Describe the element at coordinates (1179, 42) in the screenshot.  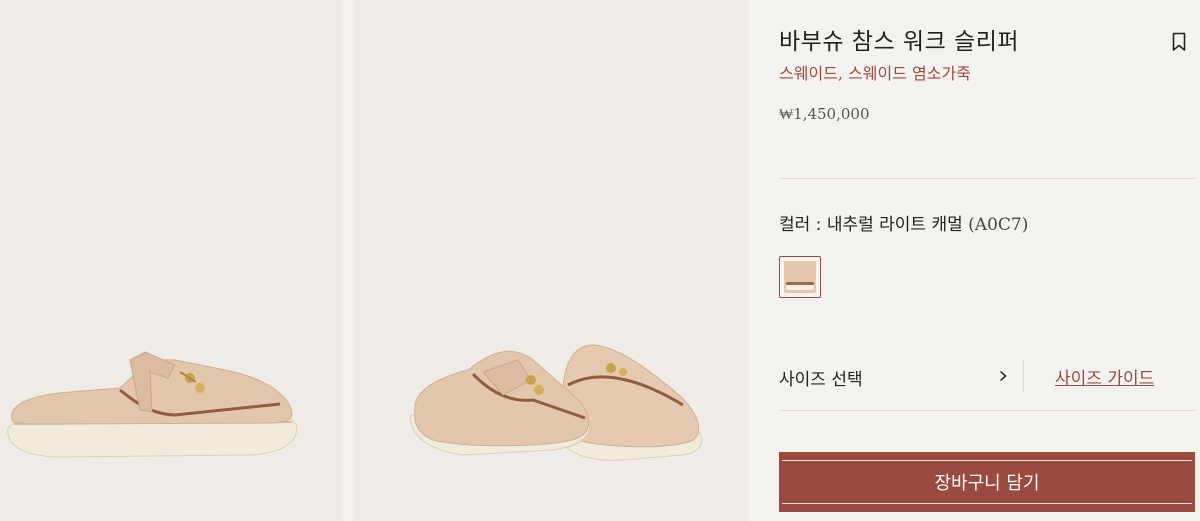
I see `bookmark-icon` at that location.